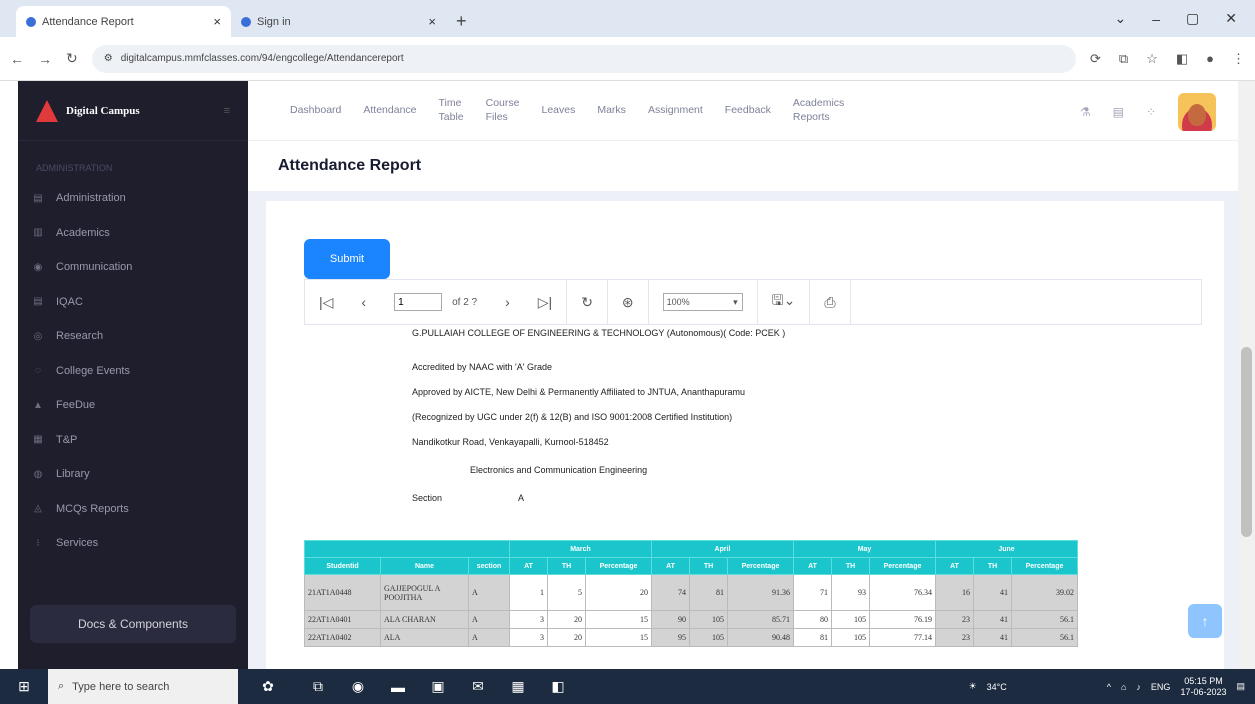 This screenshot has height=704, width=1255. Describe the element at coordinates (1161, 687) in the screenshot. I see `language-indicator: ENG` at that location.